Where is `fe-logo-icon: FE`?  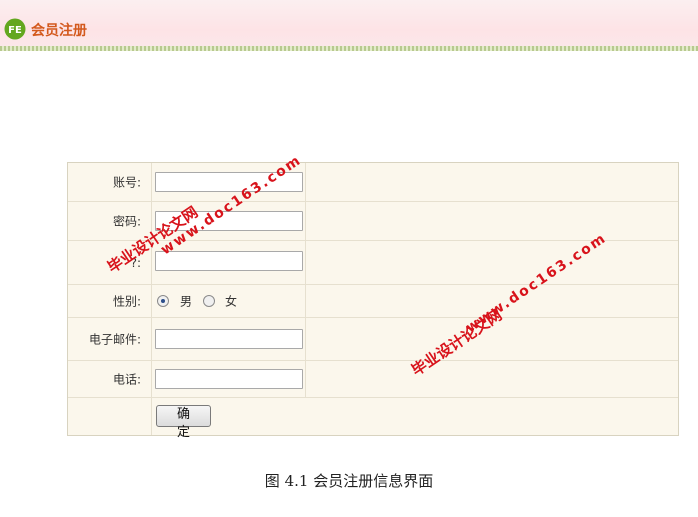 fe-logo-icon: FE is located at coordinates (15, 29).